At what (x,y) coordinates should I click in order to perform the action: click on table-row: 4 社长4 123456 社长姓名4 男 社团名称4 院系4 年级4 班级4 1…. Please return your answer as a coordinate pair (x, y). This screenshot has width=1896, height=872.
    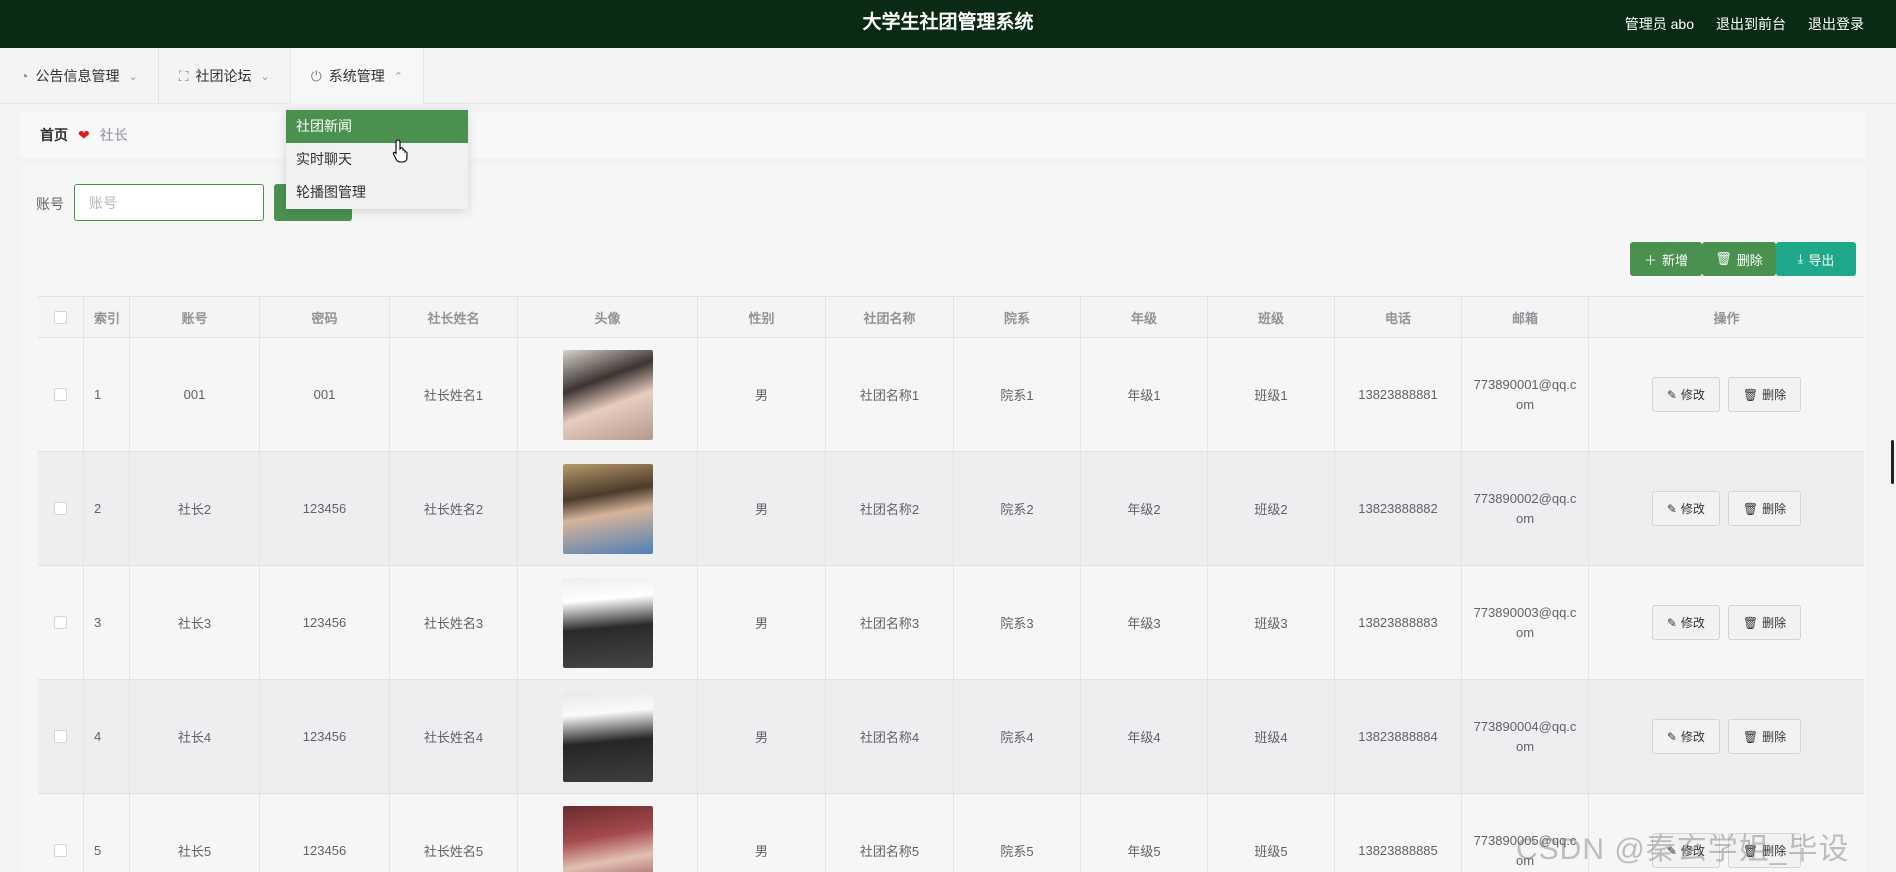
    Looking at the image, I should click on (951, 737).